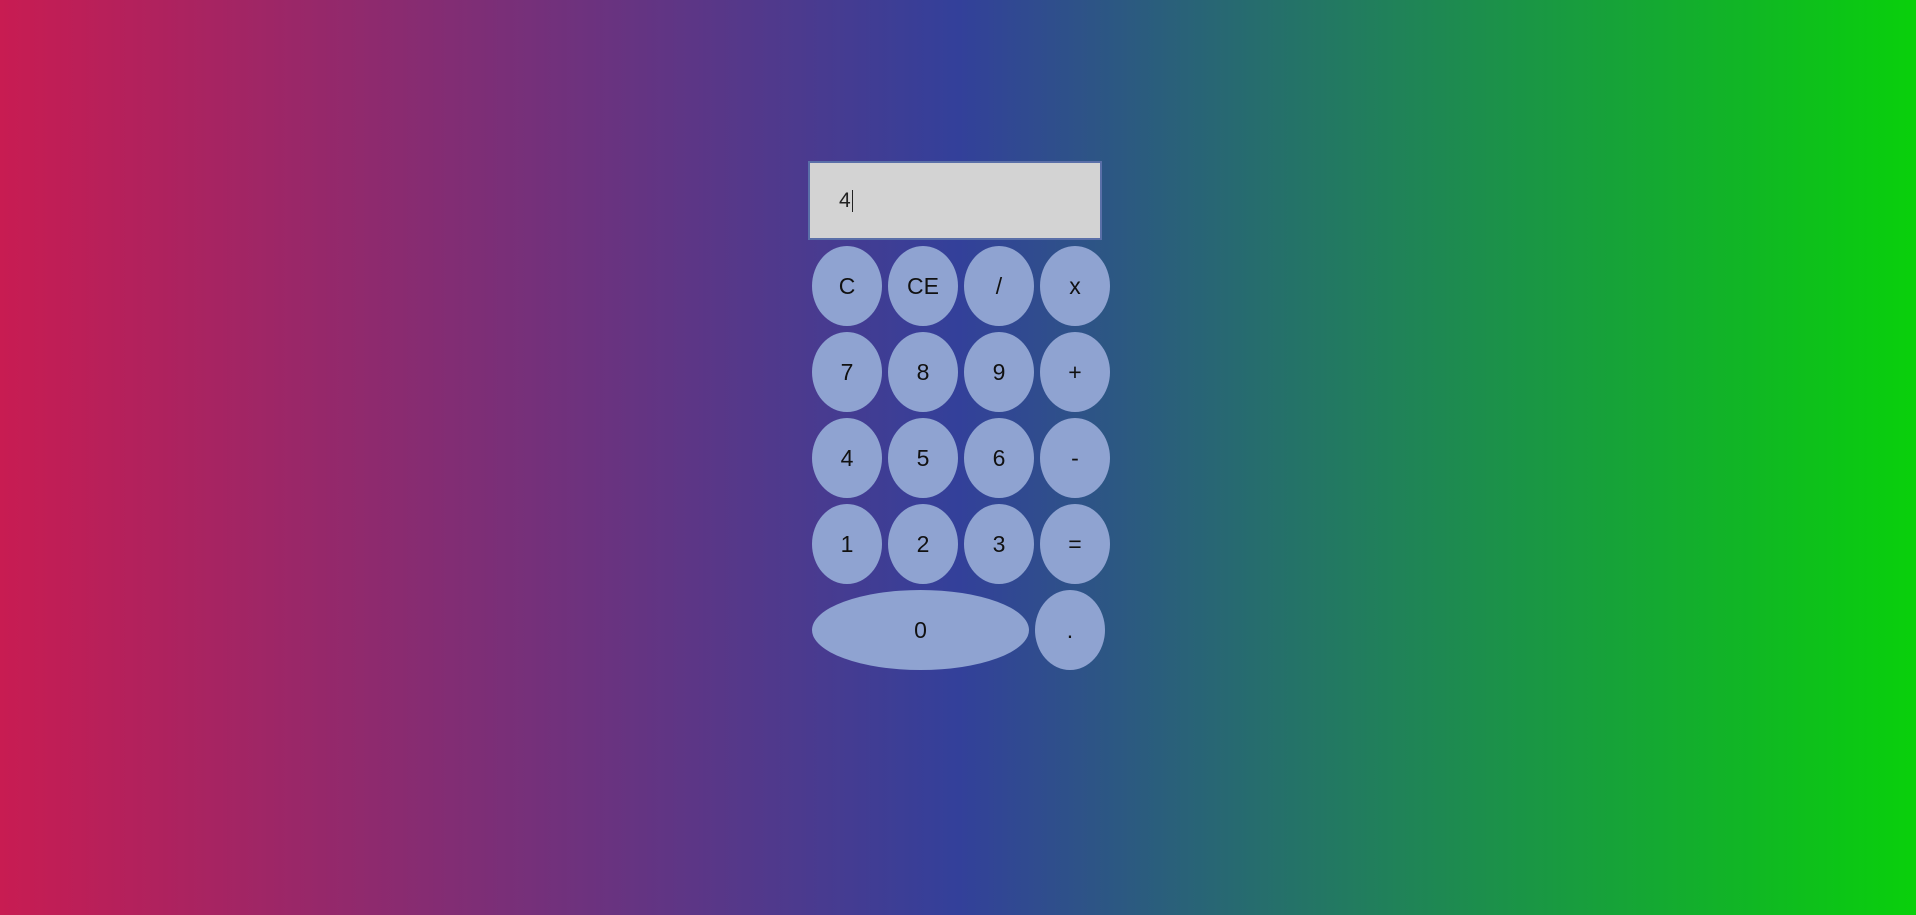 This screenshot has height=915, width=1916. Describe the element at coordinates (1075, 286) in the screenshot. I see `multiply-button: x` at that location.